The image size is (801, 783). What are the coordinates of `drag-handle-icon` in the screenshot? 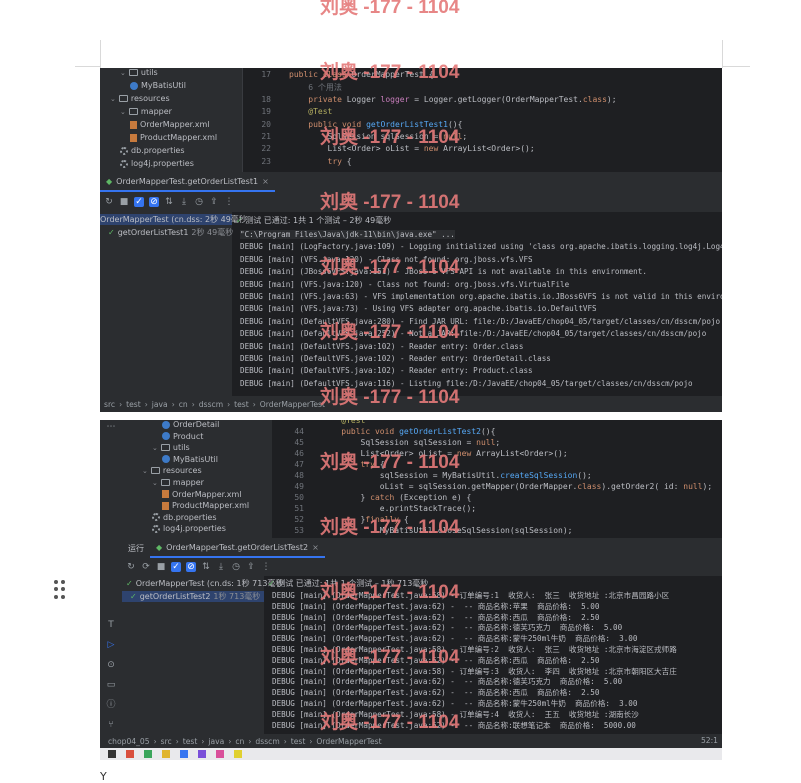 It's located at (60, 590).